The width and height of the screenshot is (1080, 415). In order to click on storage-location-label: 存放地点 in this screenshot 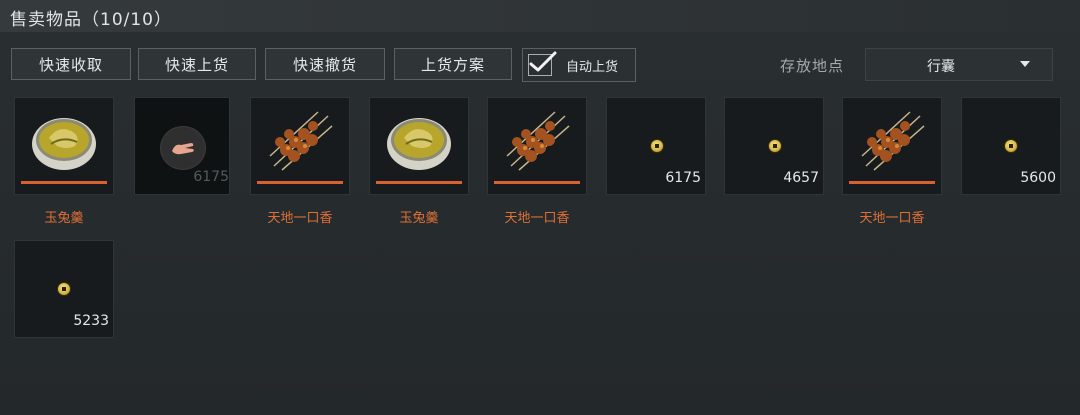, I will do `click(812, 66)`.